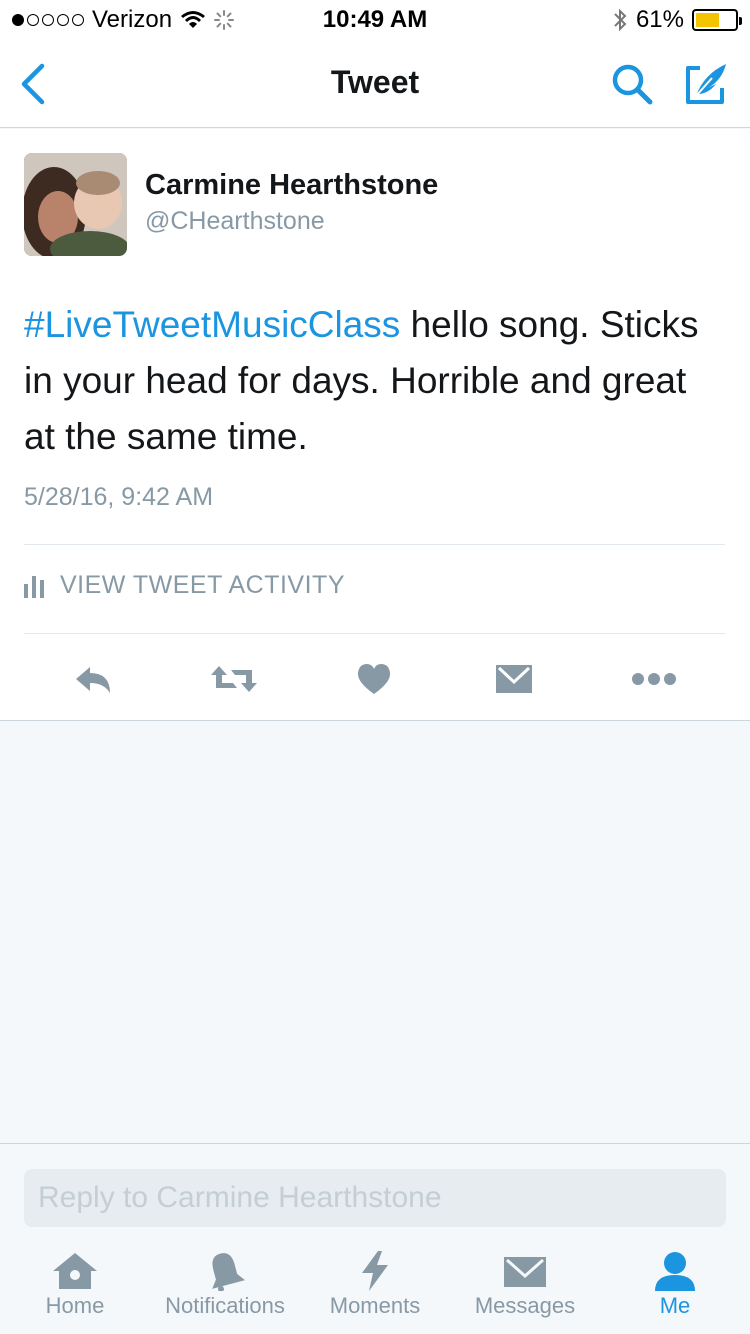 The image size is (750, 1334). I want to click on tab-label-notifications: Notifications, so click(225, 1305).